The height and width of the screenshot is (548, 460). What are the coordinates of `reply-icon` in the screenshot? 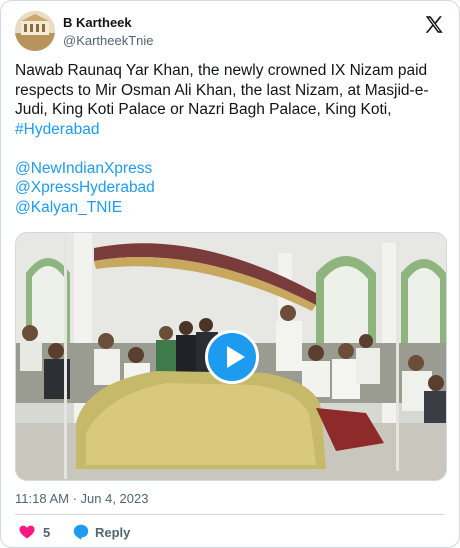 It's located at (81, 532).